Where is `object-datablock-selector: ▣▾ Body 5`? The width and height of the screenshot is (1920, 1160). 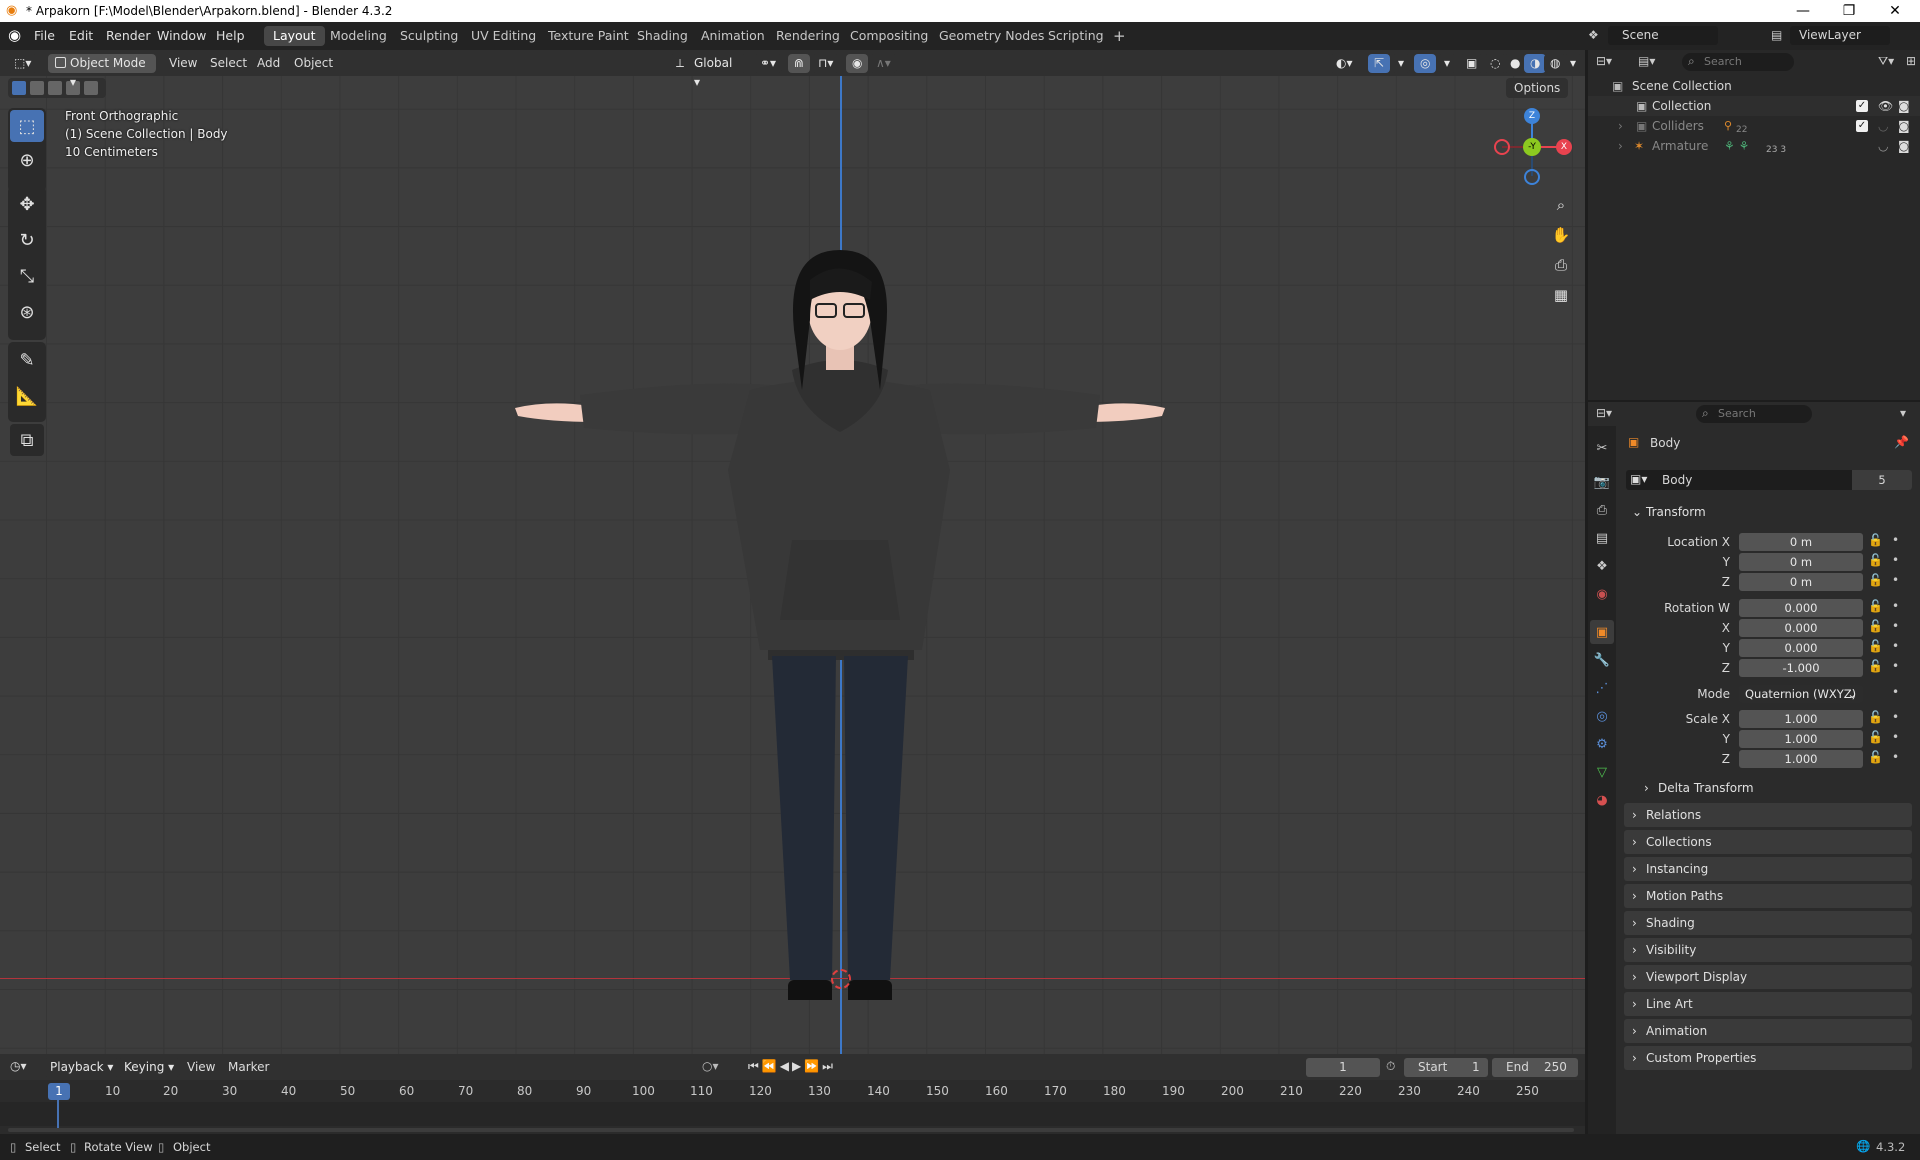
object-datablock-selector: ▣▾ Body 5 is located at coordinates (1769, 480).